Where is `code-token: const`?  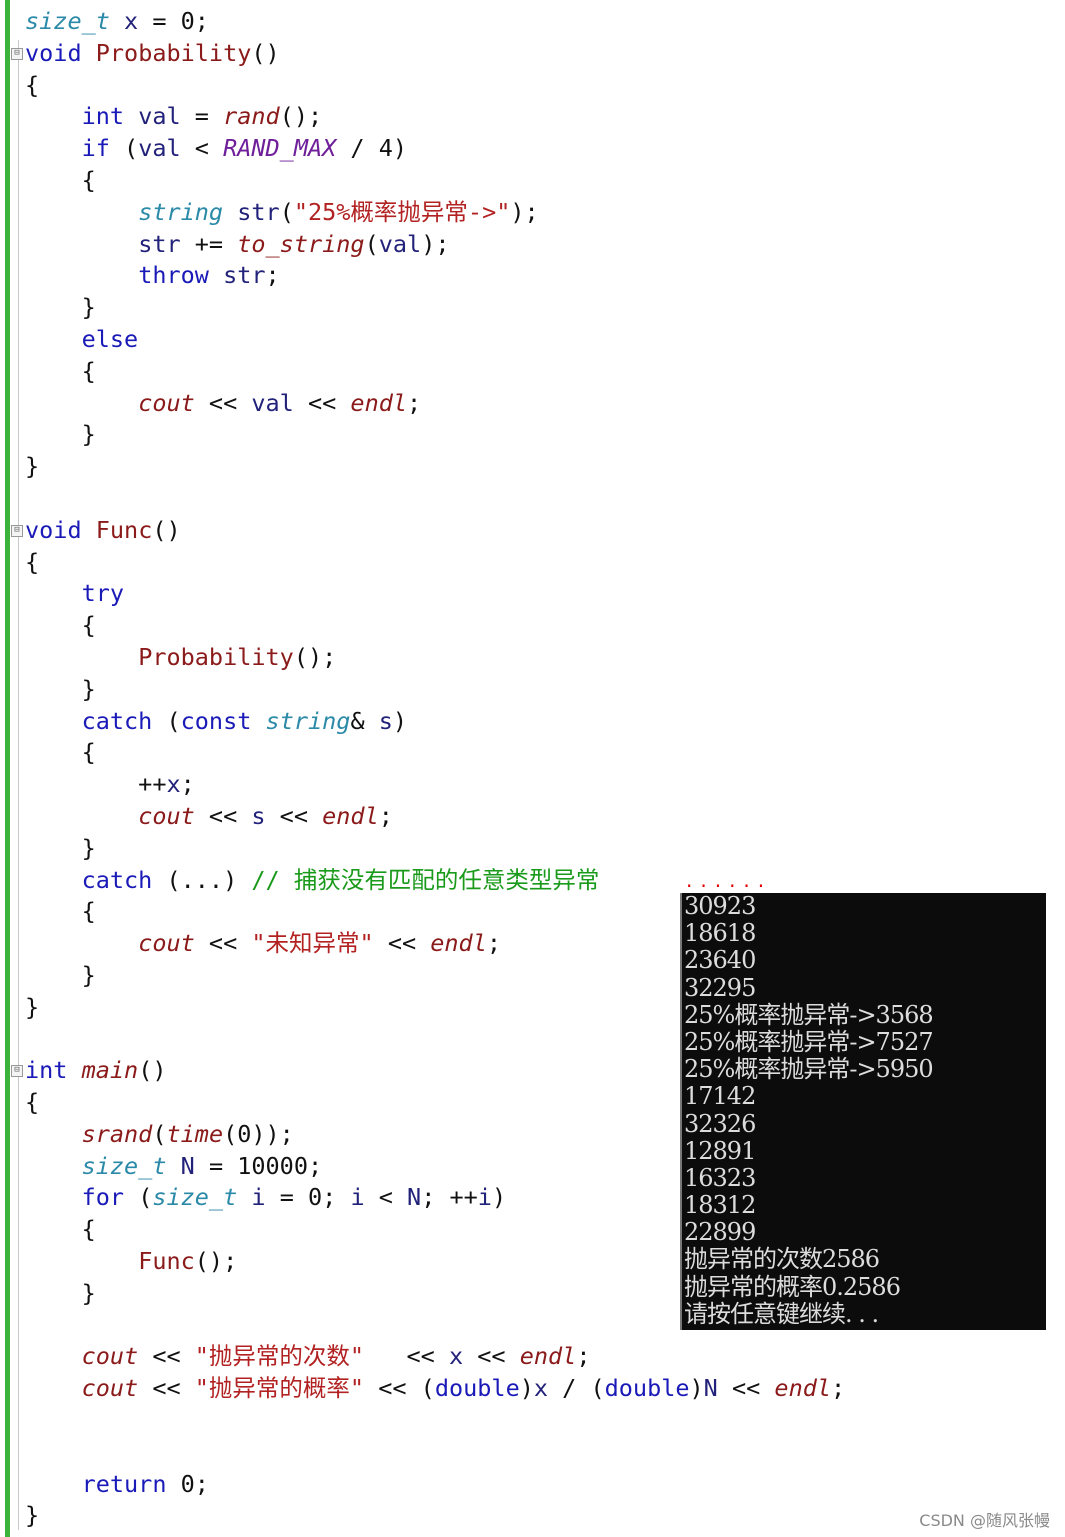 code-token: const is located at coordinates (216, 720).